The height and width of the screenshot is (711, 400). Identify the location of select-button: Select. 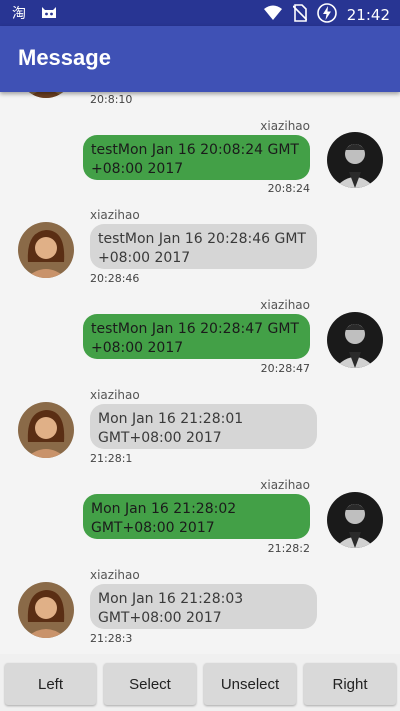
(150, 684).